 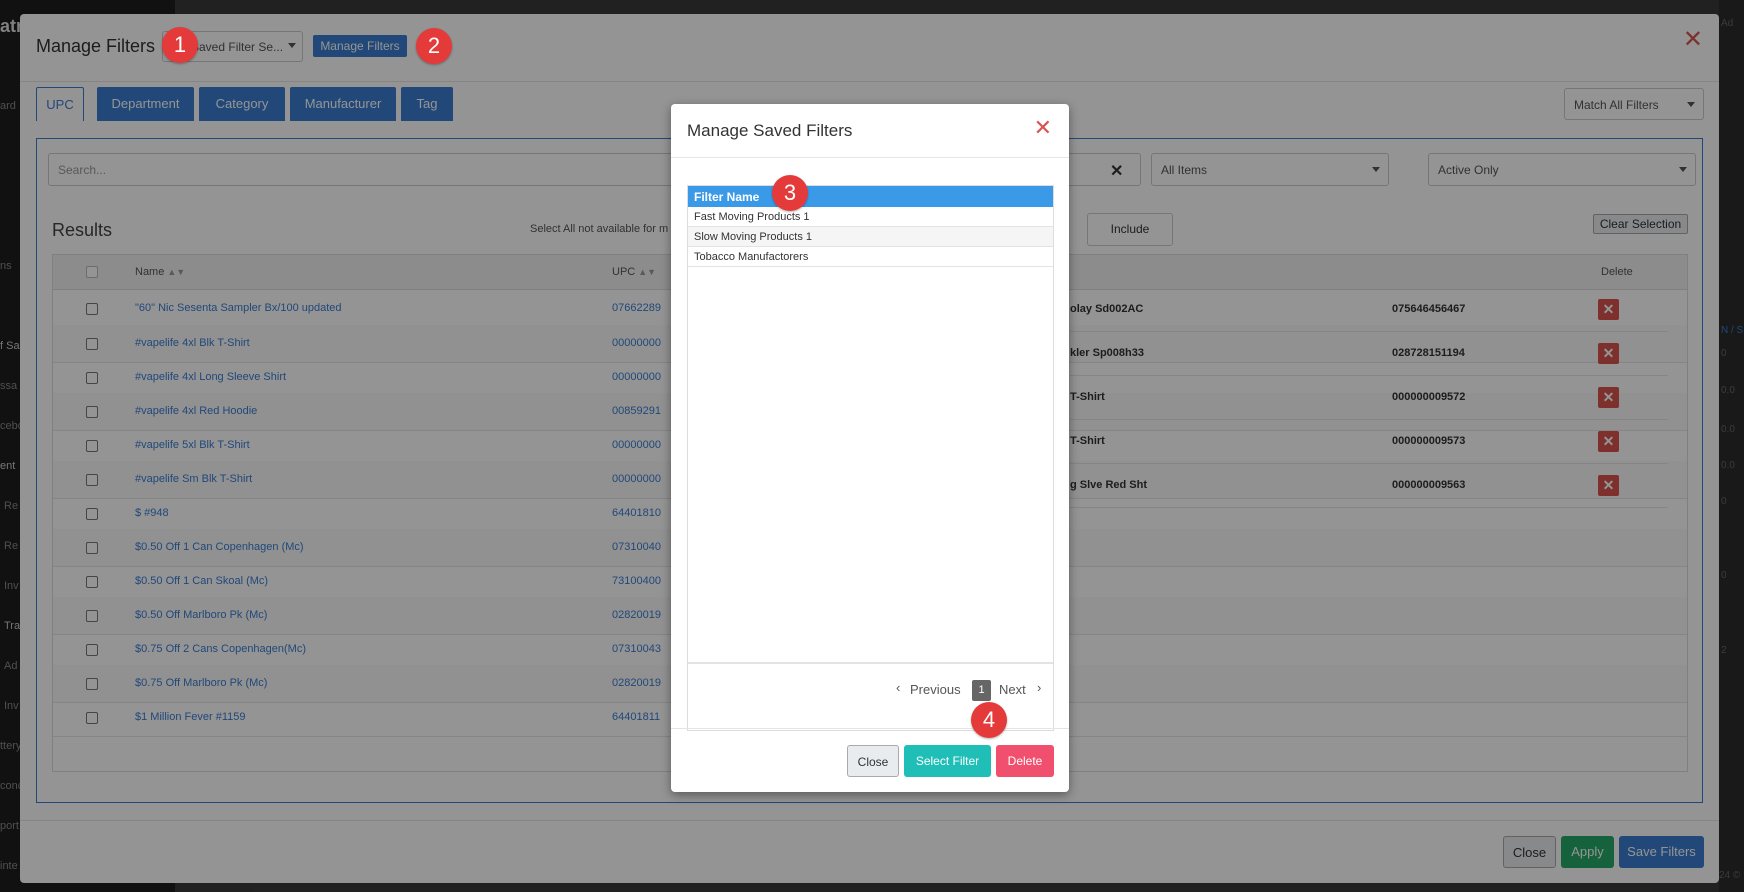 What do you see at coordinates (770, 130) in the screenshot?
I see `dialog-title: Manage Saved Filters` at bounding box center [770, 130].